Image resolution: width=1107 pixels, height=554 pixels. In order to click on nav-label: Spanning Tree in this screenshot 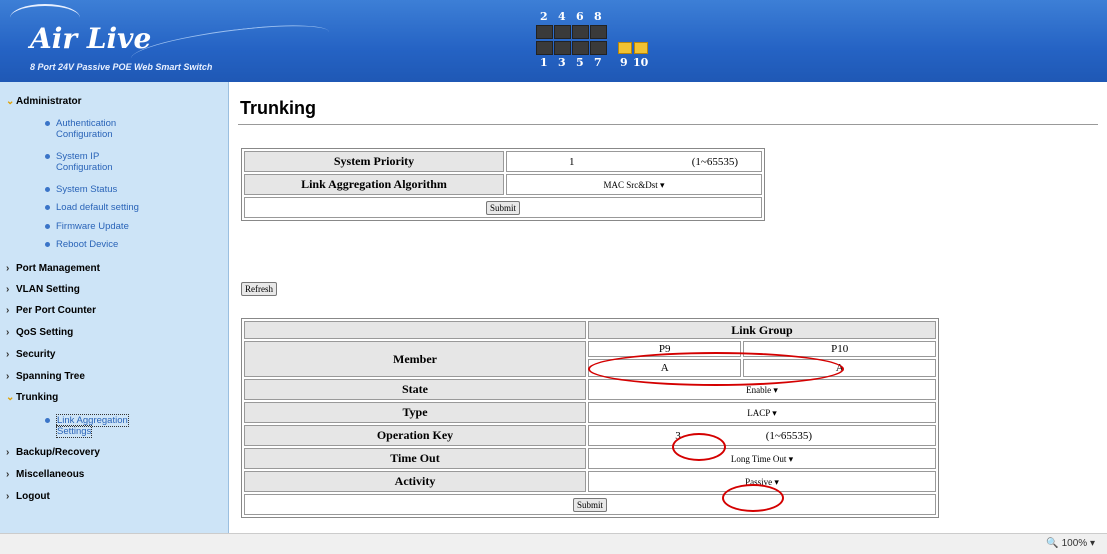, I will do `click(50, 376)`.